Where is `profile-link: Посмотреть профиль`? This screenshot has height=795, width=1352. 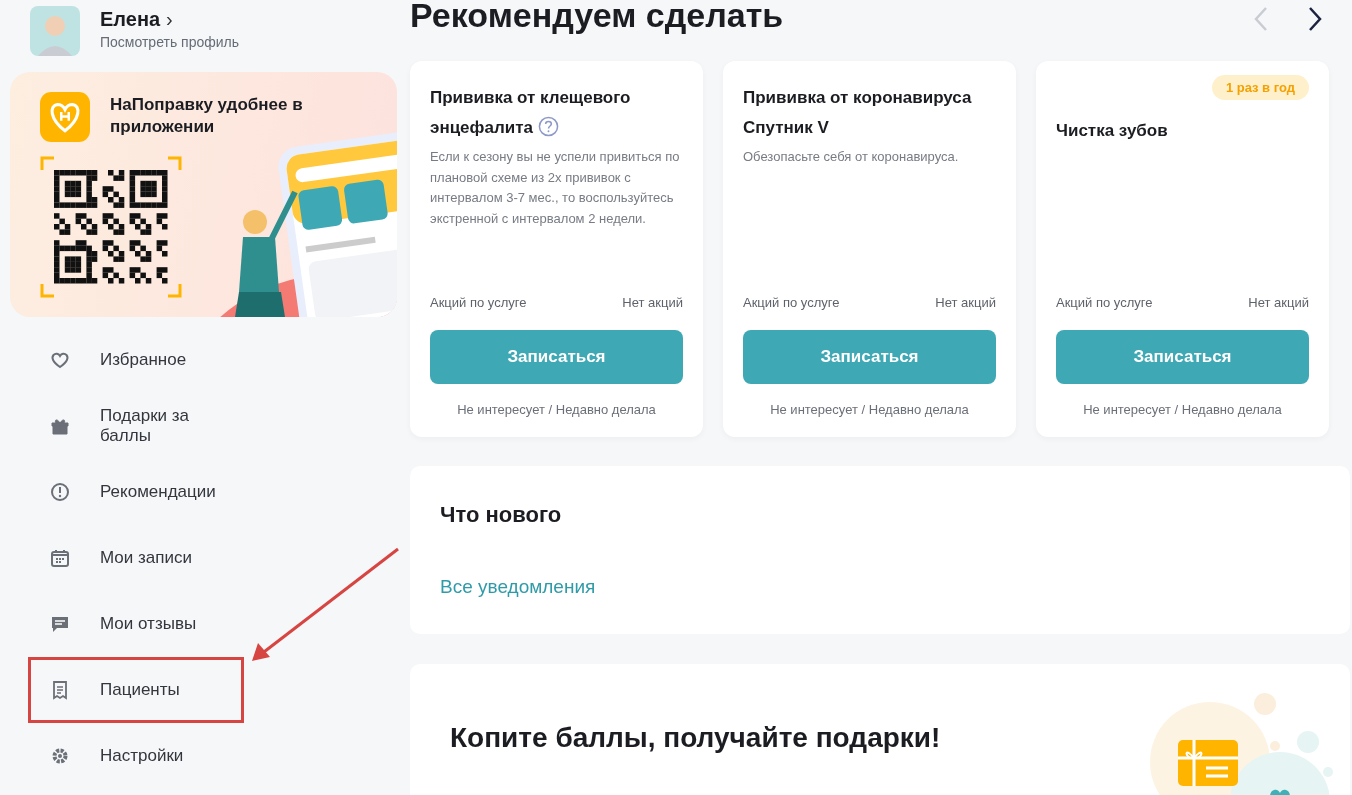
profile-link: Посмотреть профиль is located at coordinates (170, 42).